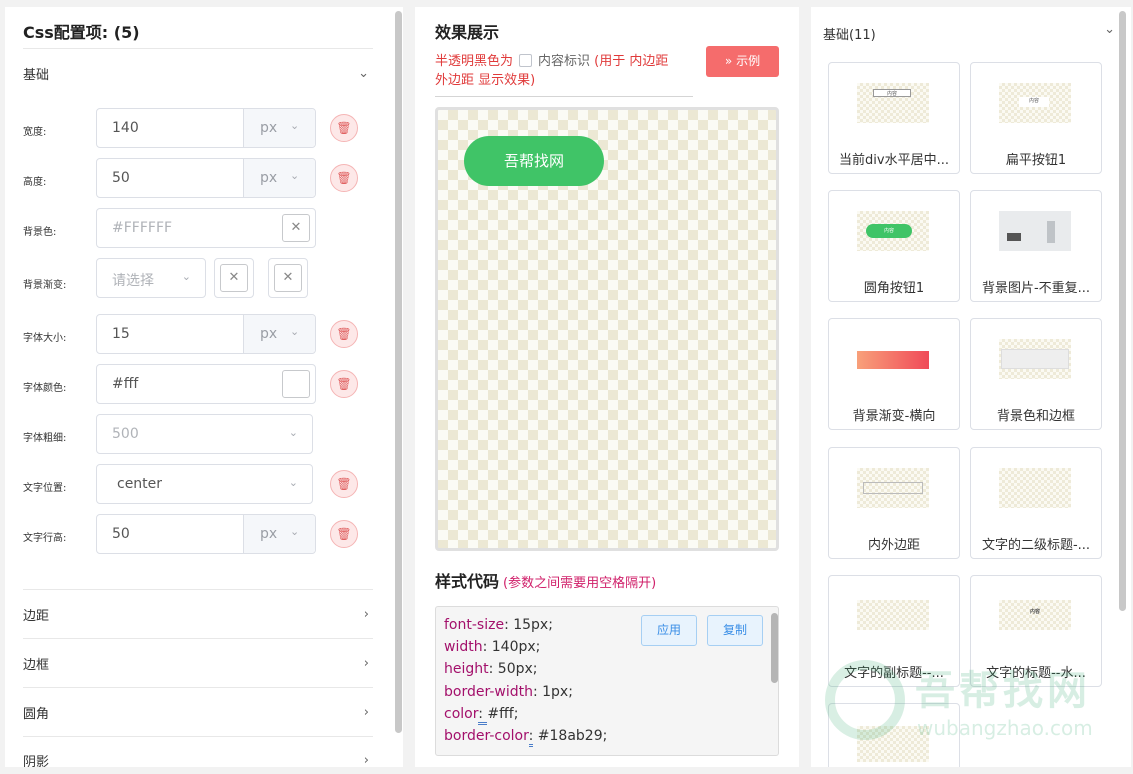 This screenshot has width=1133, height=774. What do you see at coordinates (344, 178) in the screenshot?
I see `delete-height-button: 🗑` at bounding box center [344, 178].